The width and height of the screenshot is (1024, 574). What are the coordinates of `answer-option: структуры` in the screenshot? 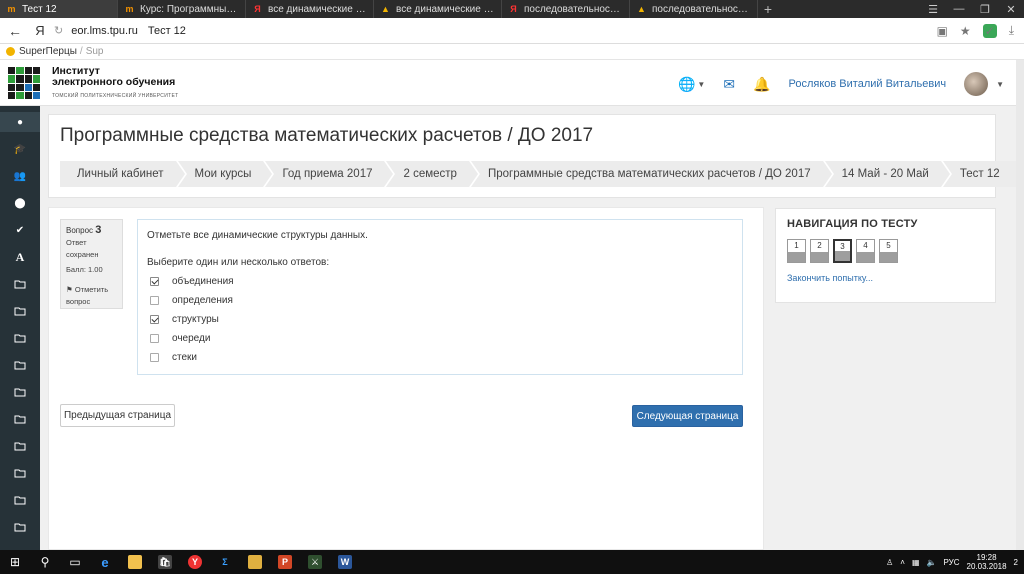 It's located at (441, 319).